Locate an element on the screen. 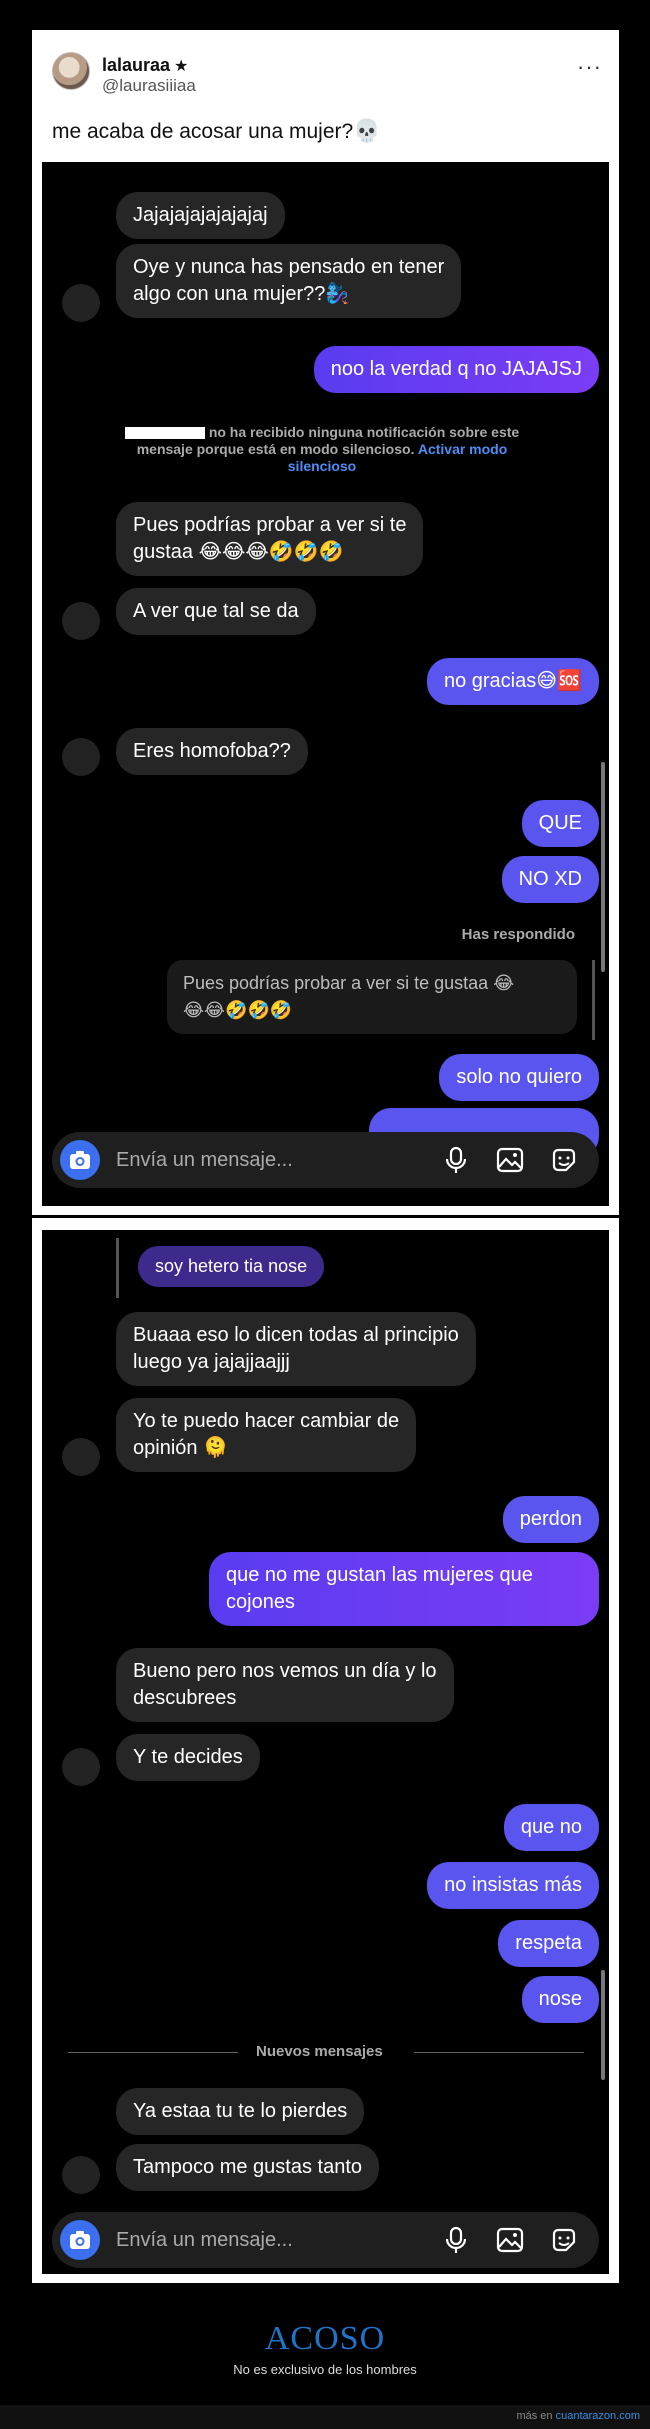 The height and width of the screenshot is (2429, 650). tweet-text-content: me acaba de acosar una mujer? is located at coordinates (203, 131).